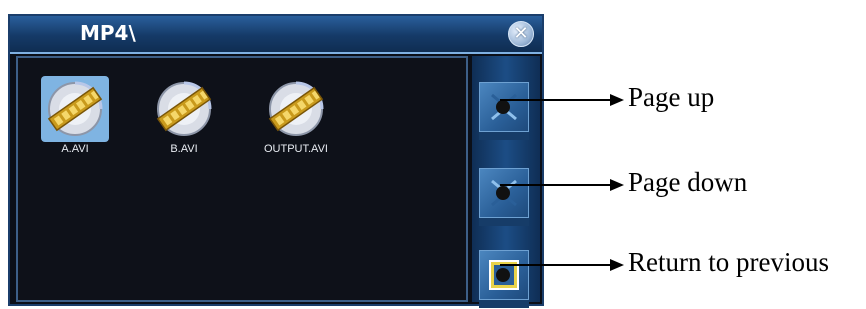 The image size is (866, 309). Describe the element at coordinates (671, 97) in the screenshot. I see `callout-page-up: Page up` at that location.